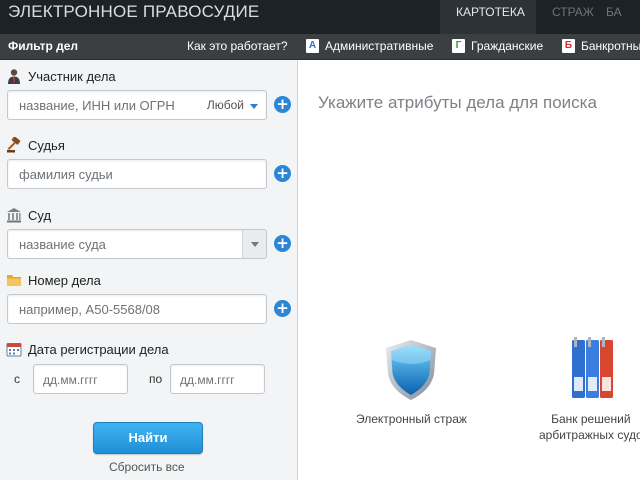 The width and height of the screenshot is (640, 480). I want to click on participant-role-select: Любой, so click(225, 105).